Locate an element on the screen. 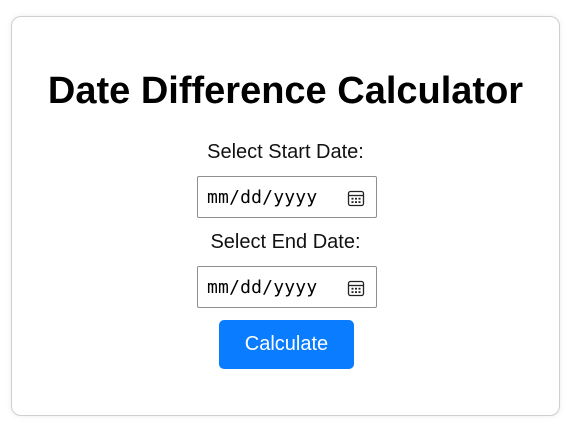 Image resolution: width=576 pixels, height=430 pixels. start-date-label: Select Start Date: is located at coordinates (285, 152).